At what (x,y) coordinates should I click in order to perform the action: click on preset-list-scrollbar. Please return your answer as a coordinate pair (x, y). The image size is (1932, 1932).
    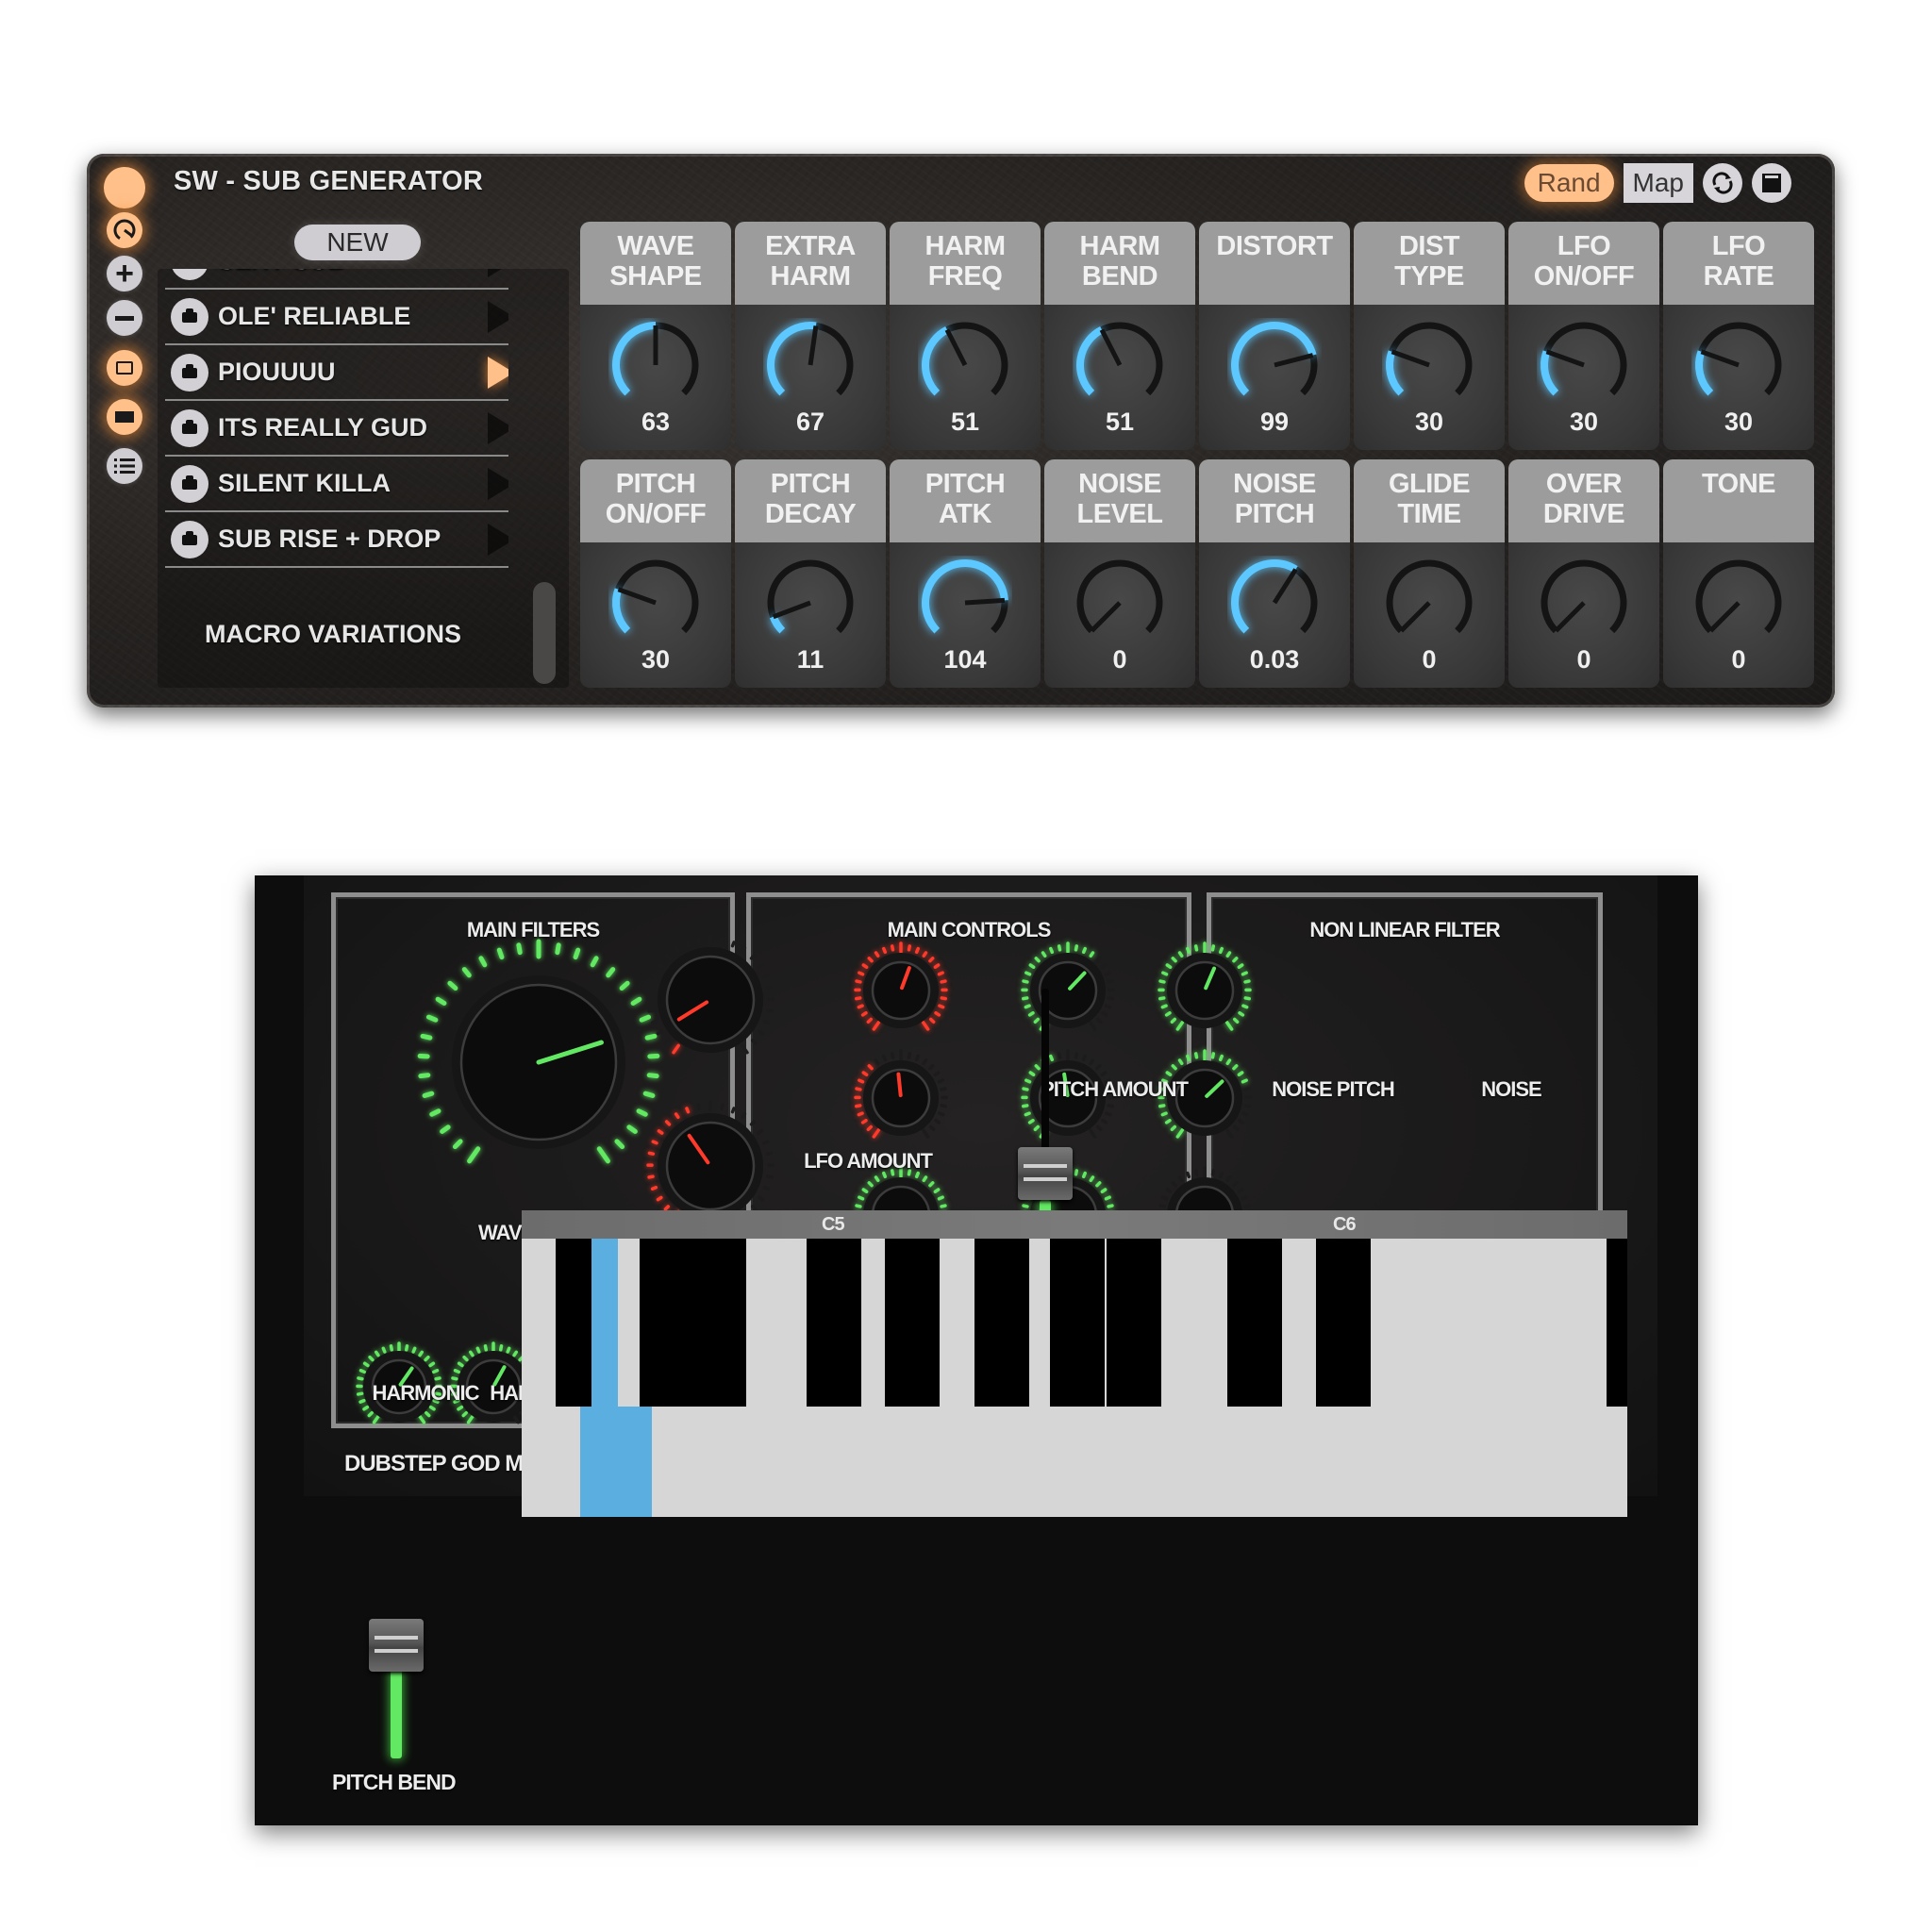
    Looking at the image, I should click on (545, 633).